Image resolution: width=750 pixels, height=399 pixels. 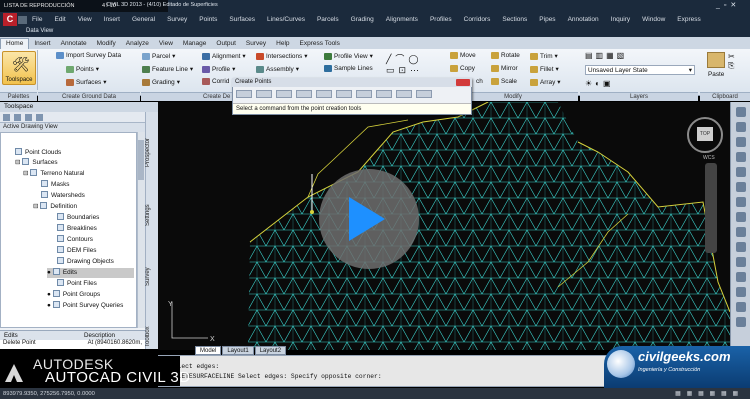 I want to click on menu-pipes: Pipes, so click(x=547, y=19).